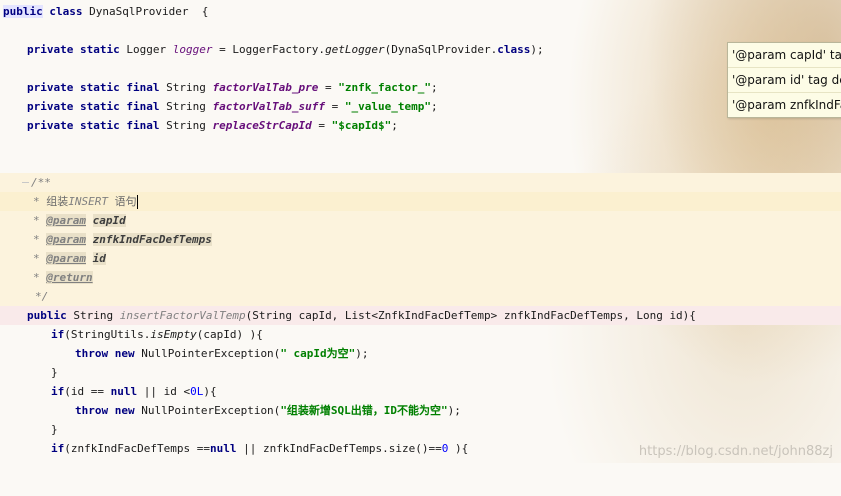  Describe the element at coordinates (735, 451) in the screenshot. I see `watermark: https://blog.csdn.net/john88zj` at that location.